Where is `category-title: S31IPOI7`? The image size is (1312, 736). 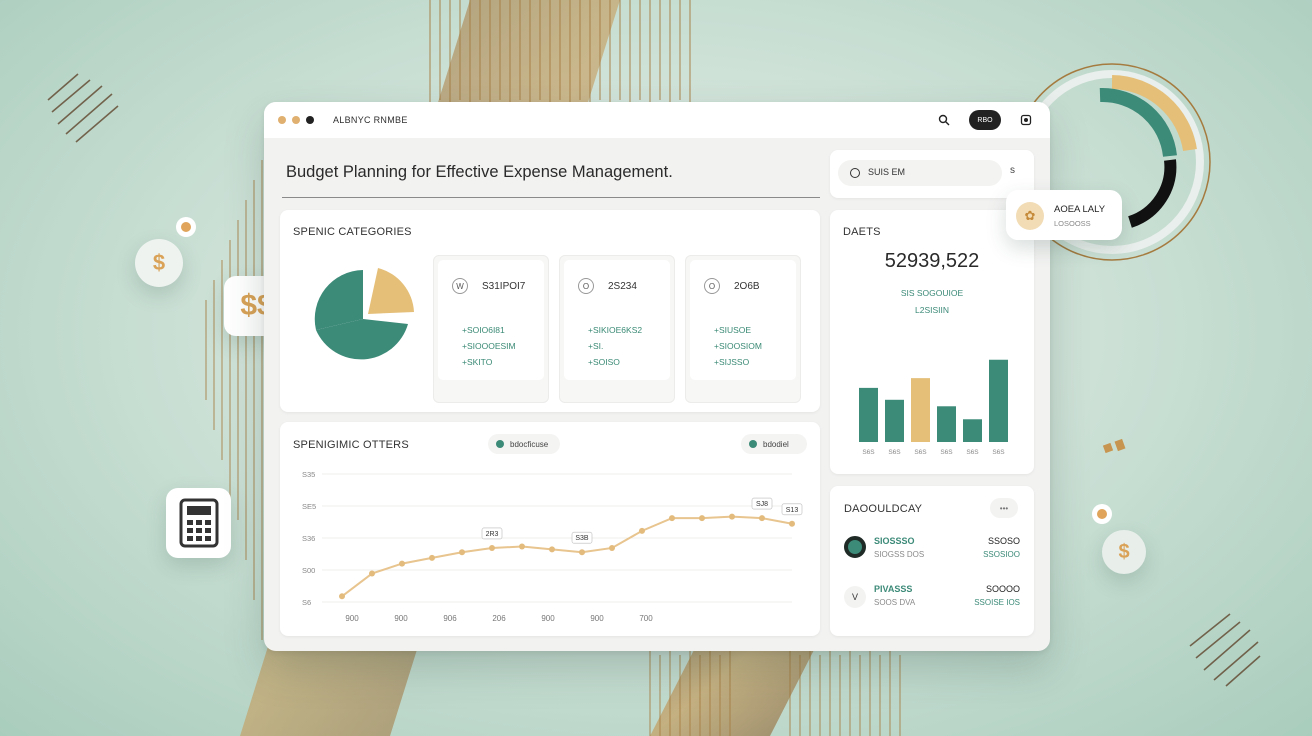 category-title: S31IPOI7 is located at coordinates (504, 286).